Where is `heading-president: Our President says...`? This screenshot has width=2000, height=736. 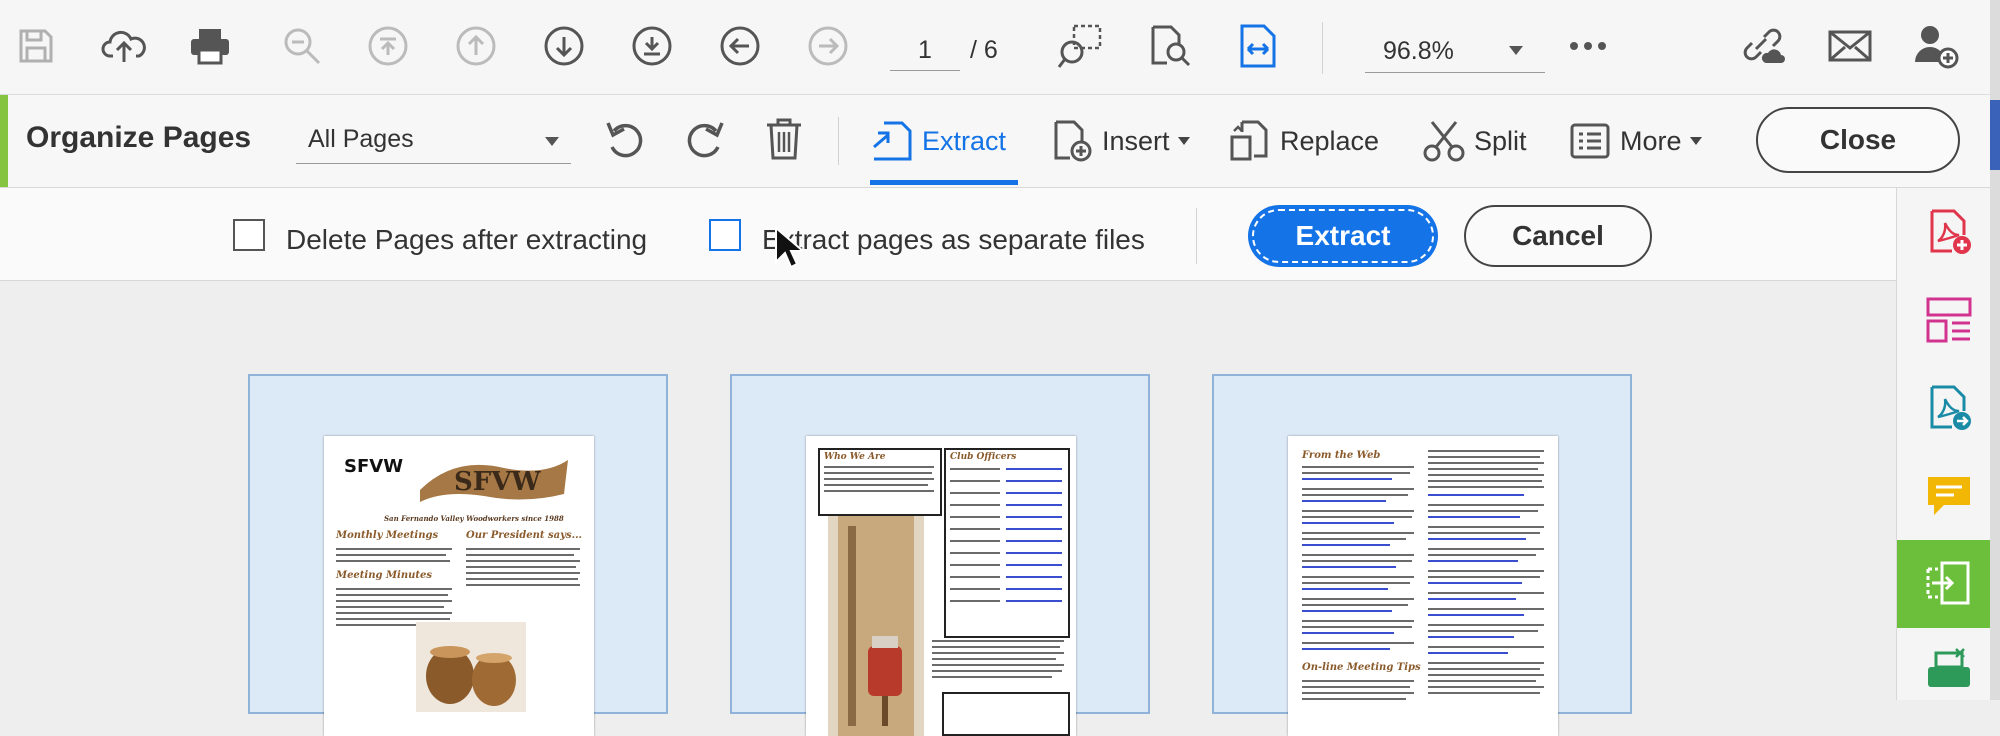
heading-president: Our President says... is located at coordinates (524, 535).